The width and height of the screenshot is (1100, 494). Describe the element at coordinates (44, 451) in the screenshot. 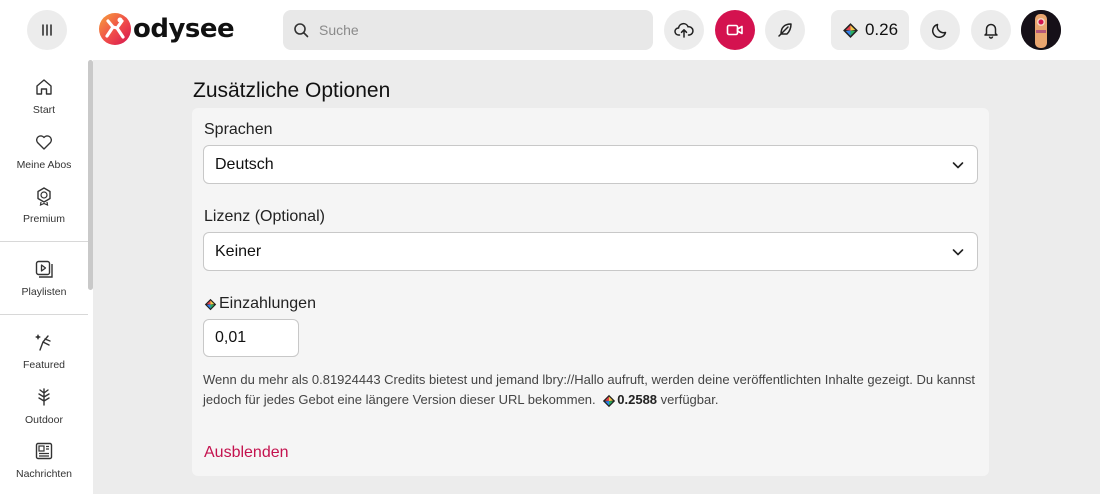

I see `news-icon` at that location.